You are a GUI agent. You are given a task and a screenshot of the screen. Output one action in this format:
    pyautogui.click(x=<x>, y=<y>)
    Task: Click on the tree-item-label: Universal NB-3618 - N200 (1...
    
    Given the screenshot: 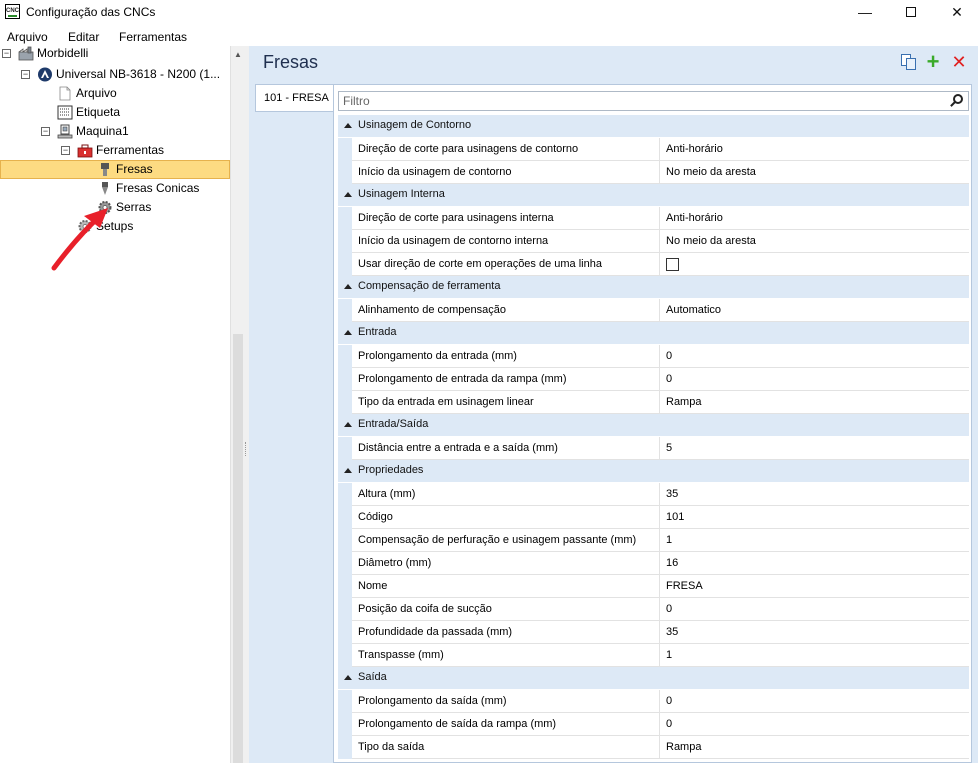 What is the action you would take?
    pyautogui.click(x=138, y=74)
    